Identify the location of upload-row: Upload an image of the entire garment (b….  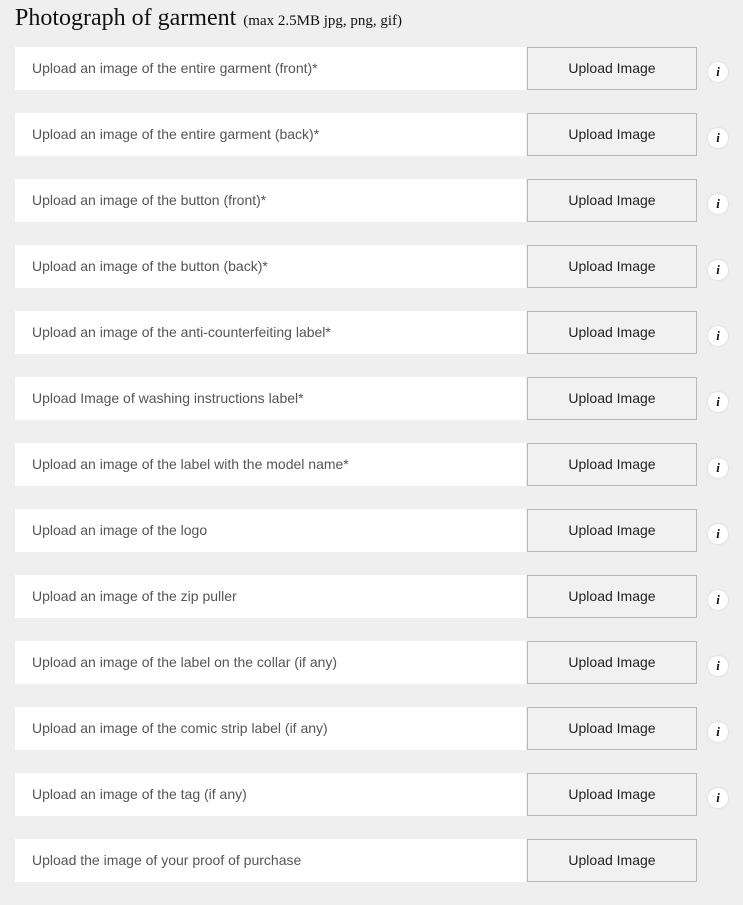
(371, 146).